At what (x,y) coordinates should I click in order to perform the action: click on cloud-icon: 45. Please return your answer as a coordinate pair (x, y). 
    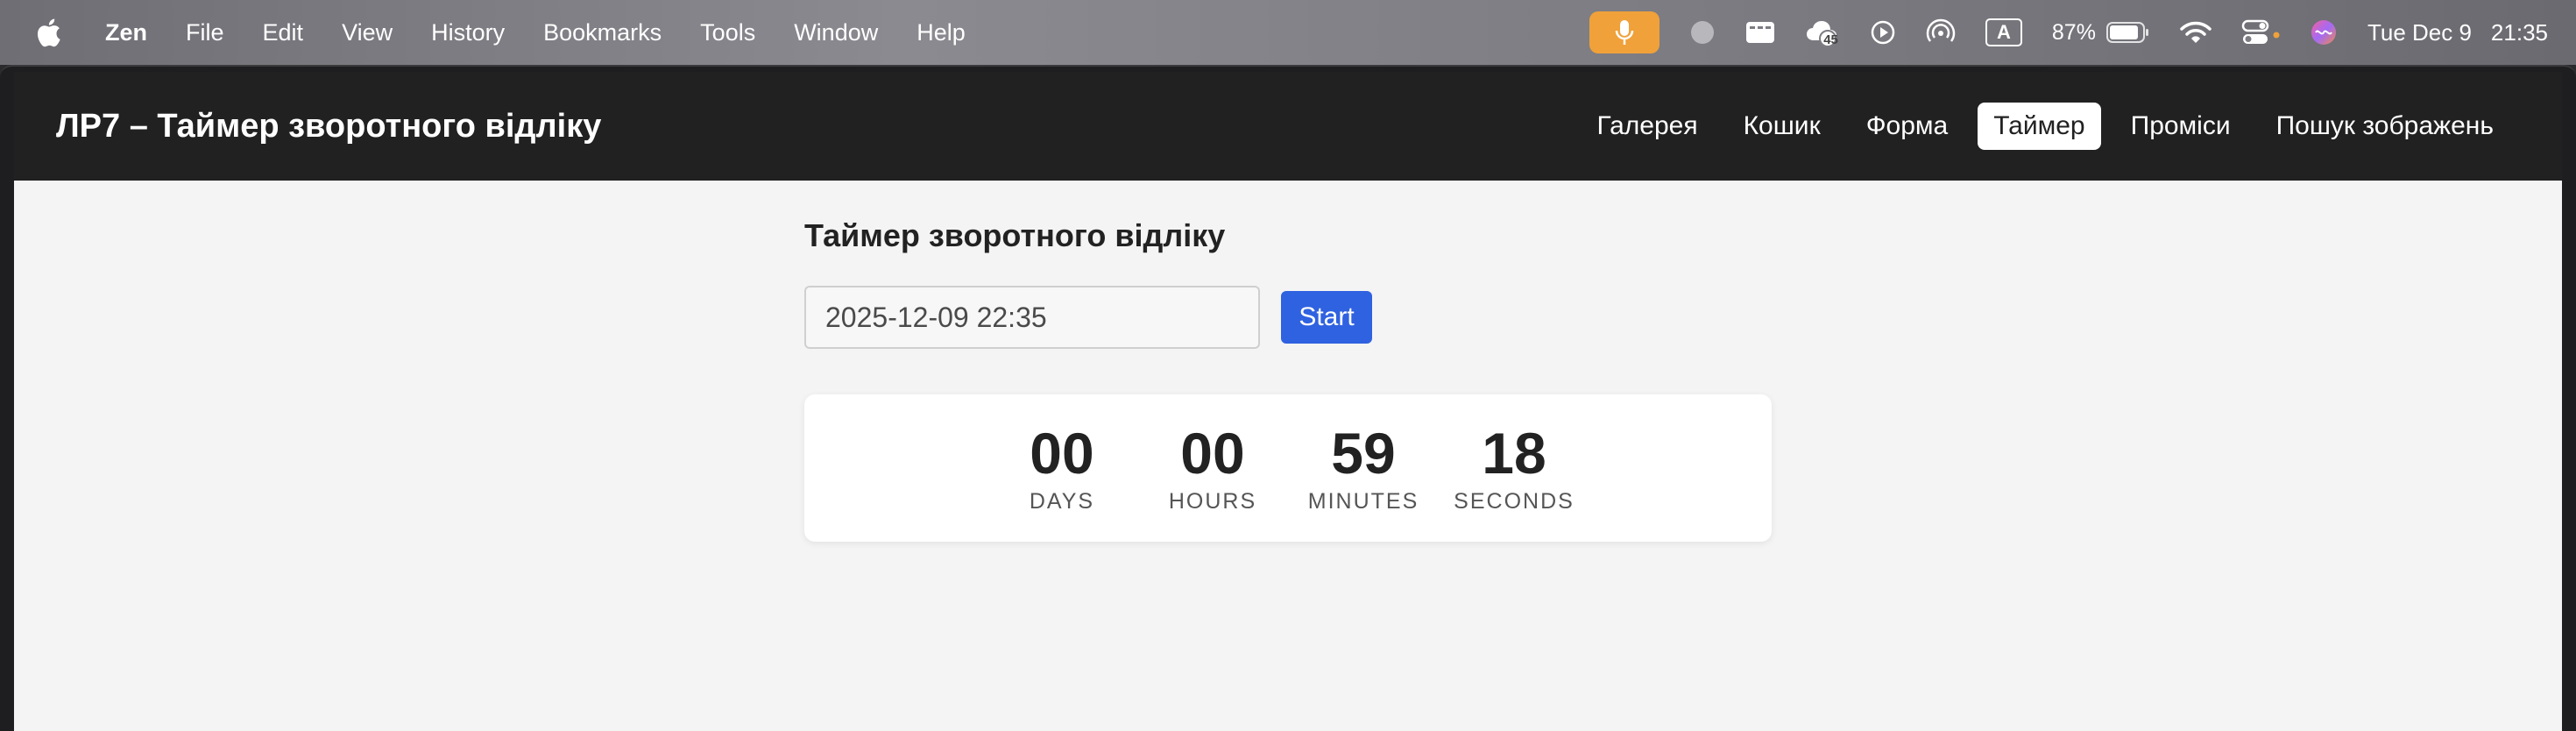
    Looking at the image, I should click on (1822, 32).